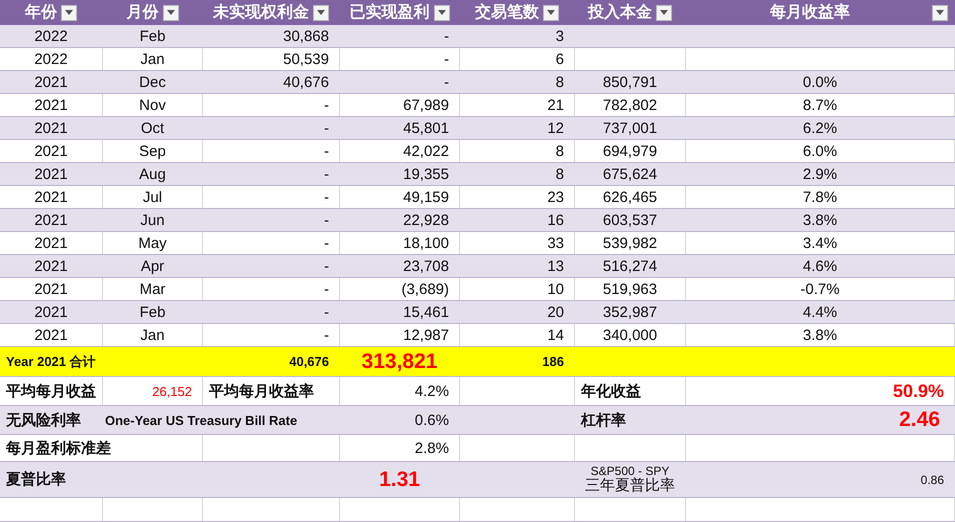  What do you see at coordinates (426, 266) in the screenshot?
I see `table-cell: 23,708` at bounding box center [426, 266].